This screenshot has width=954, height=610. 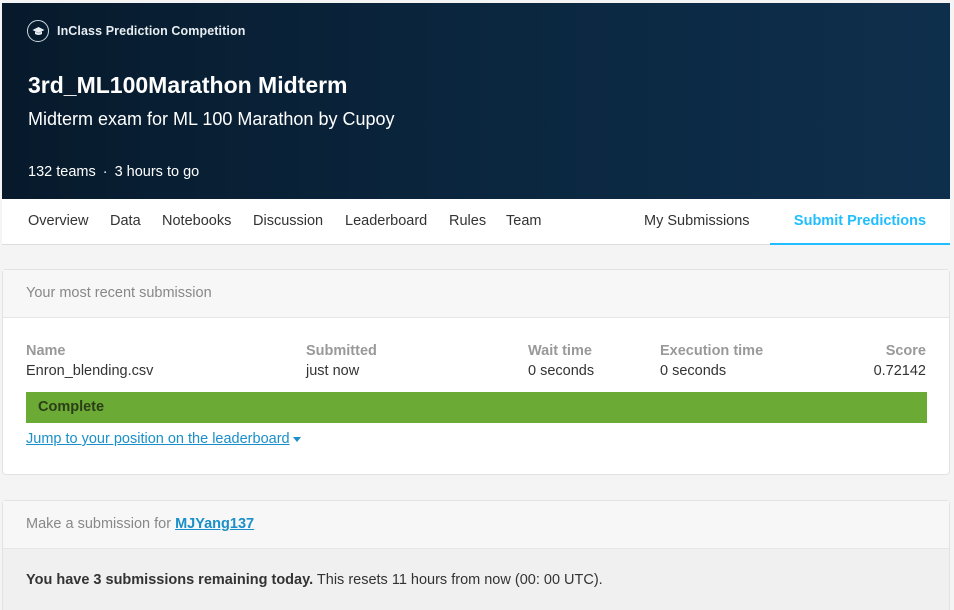 I want to click on competition-meta: 132 teams · 3 hours to go, so click(x=113, y=172).